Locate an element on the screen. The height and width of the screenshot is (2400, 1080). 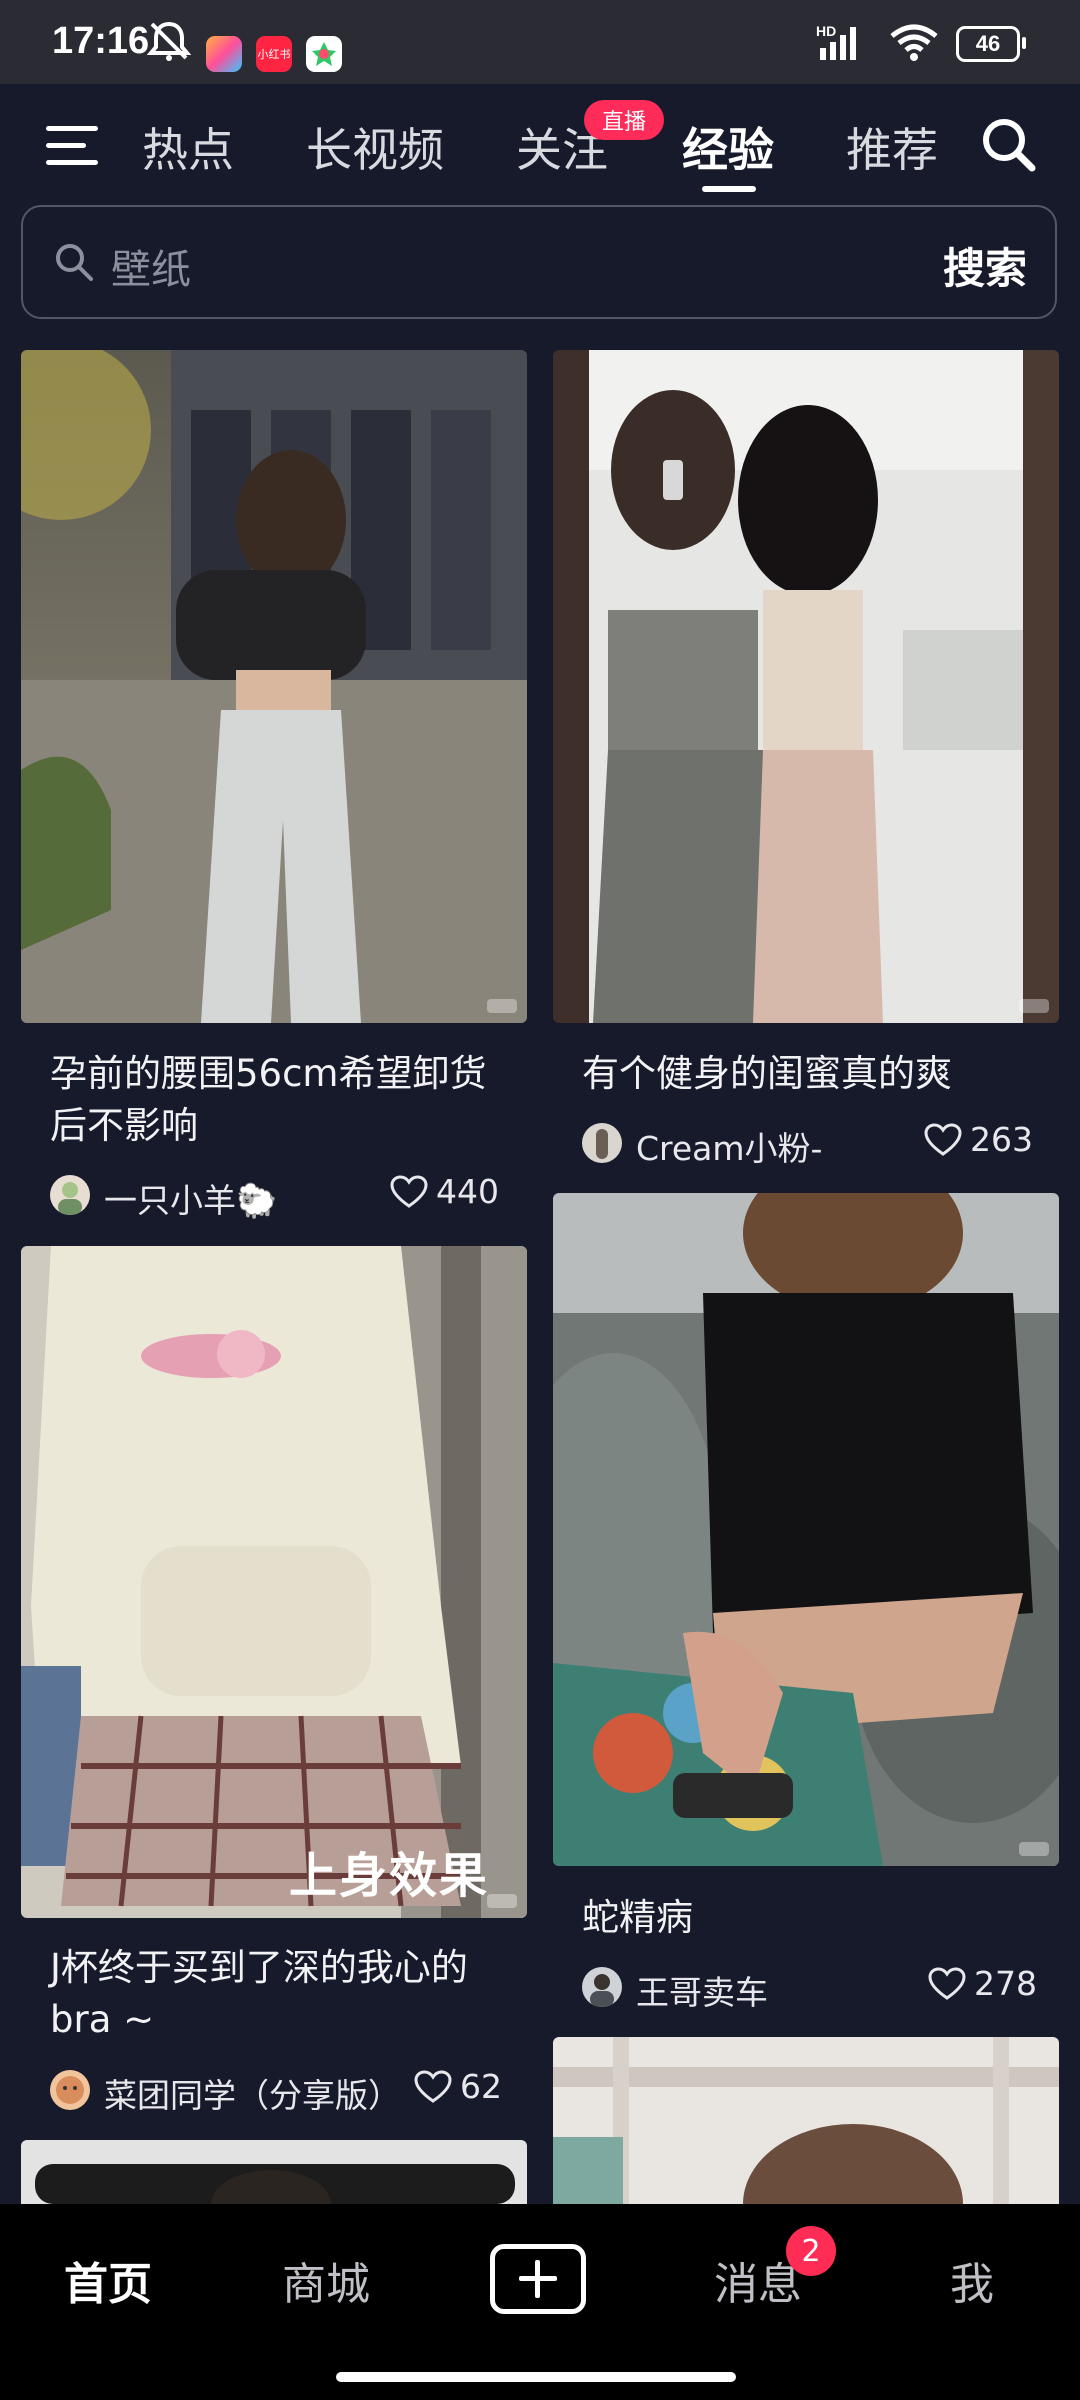
menu-icon is located at coordinates (72, 146).